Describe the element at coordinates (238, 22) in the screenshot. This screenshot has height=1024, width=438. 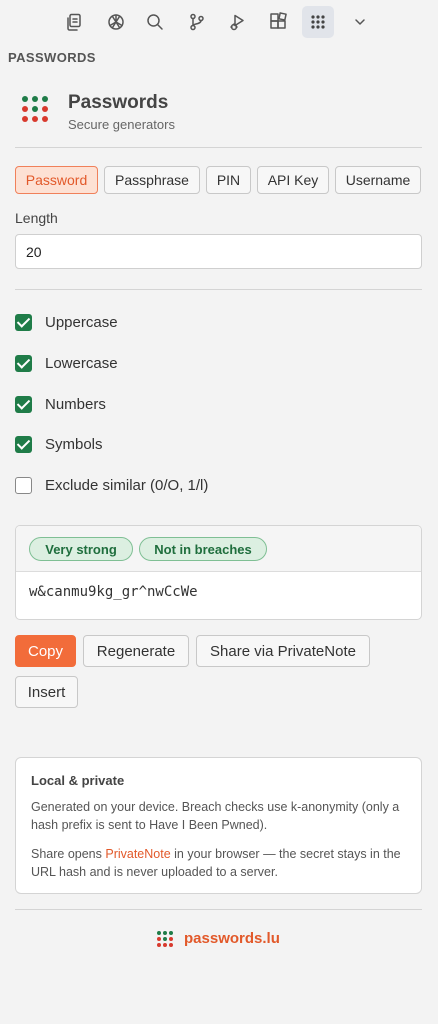
I see `run-debug-icon` at that location.